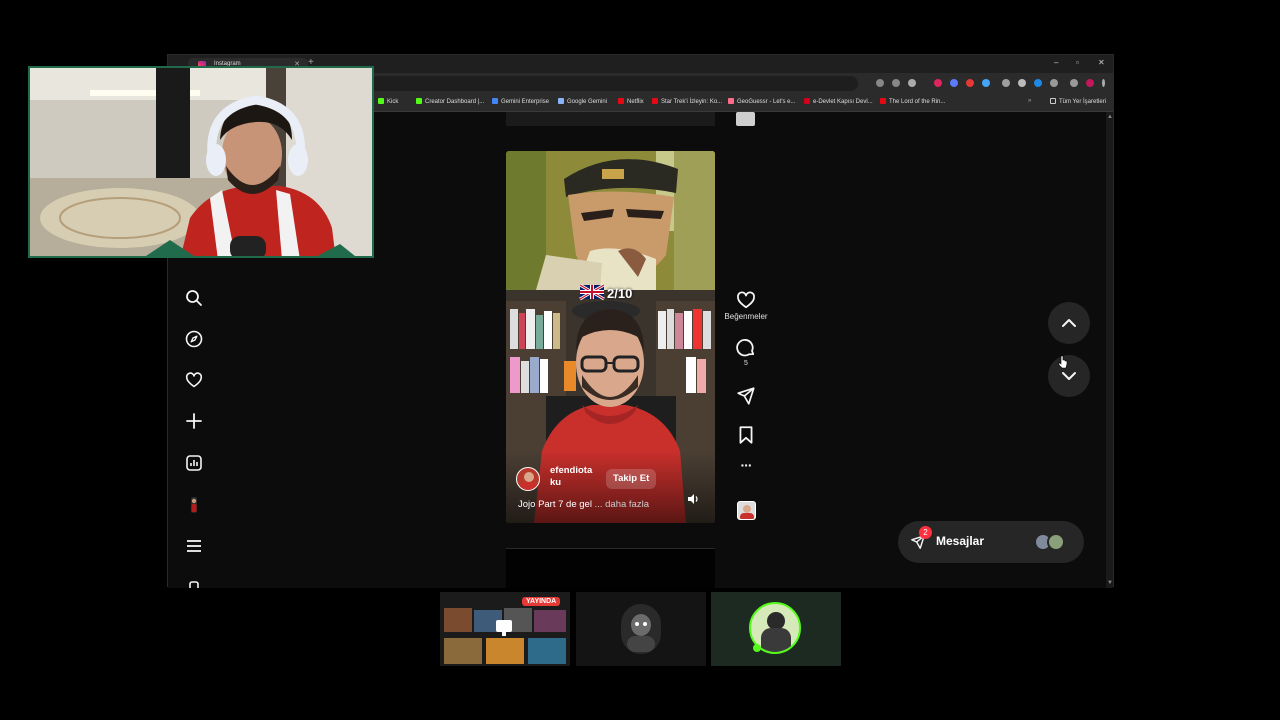 The height and width of the screenshot is (720, 1280). I want to click on dashboard-chart-icon, so click(194, 463).